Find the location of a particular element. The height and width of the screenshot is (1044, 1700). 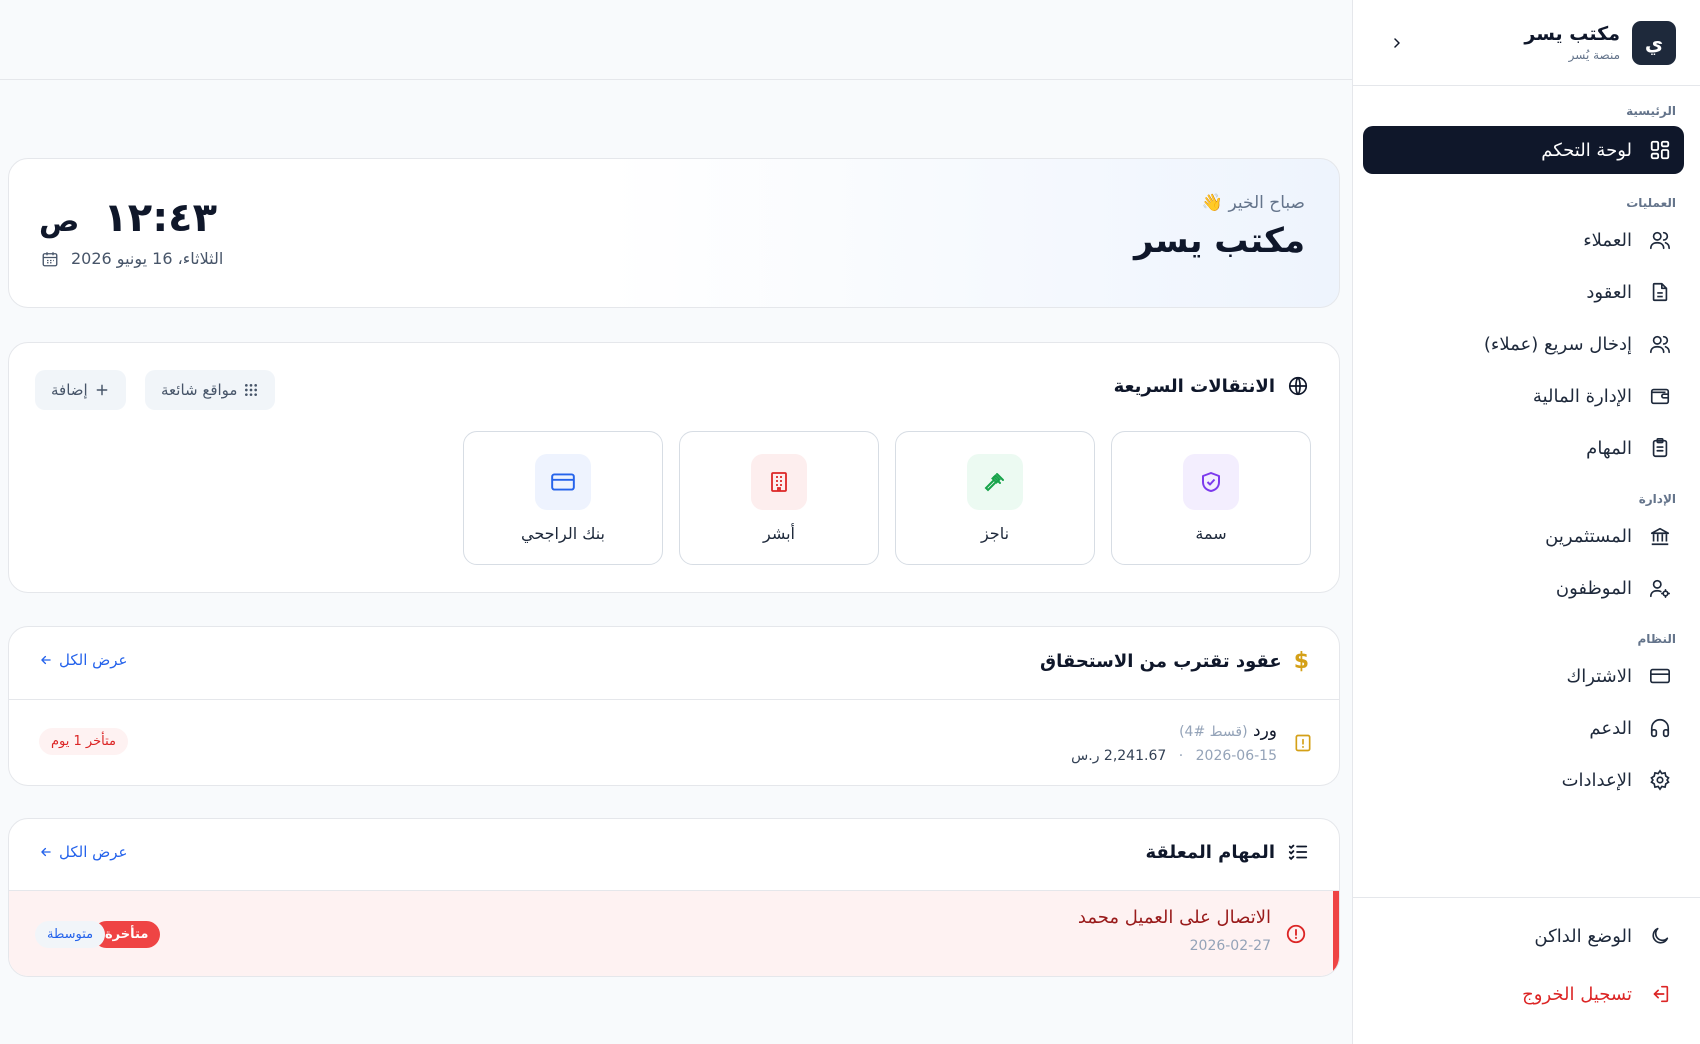

popular-sites-button: مواقع شائعة is located at coordinates (210, 390).